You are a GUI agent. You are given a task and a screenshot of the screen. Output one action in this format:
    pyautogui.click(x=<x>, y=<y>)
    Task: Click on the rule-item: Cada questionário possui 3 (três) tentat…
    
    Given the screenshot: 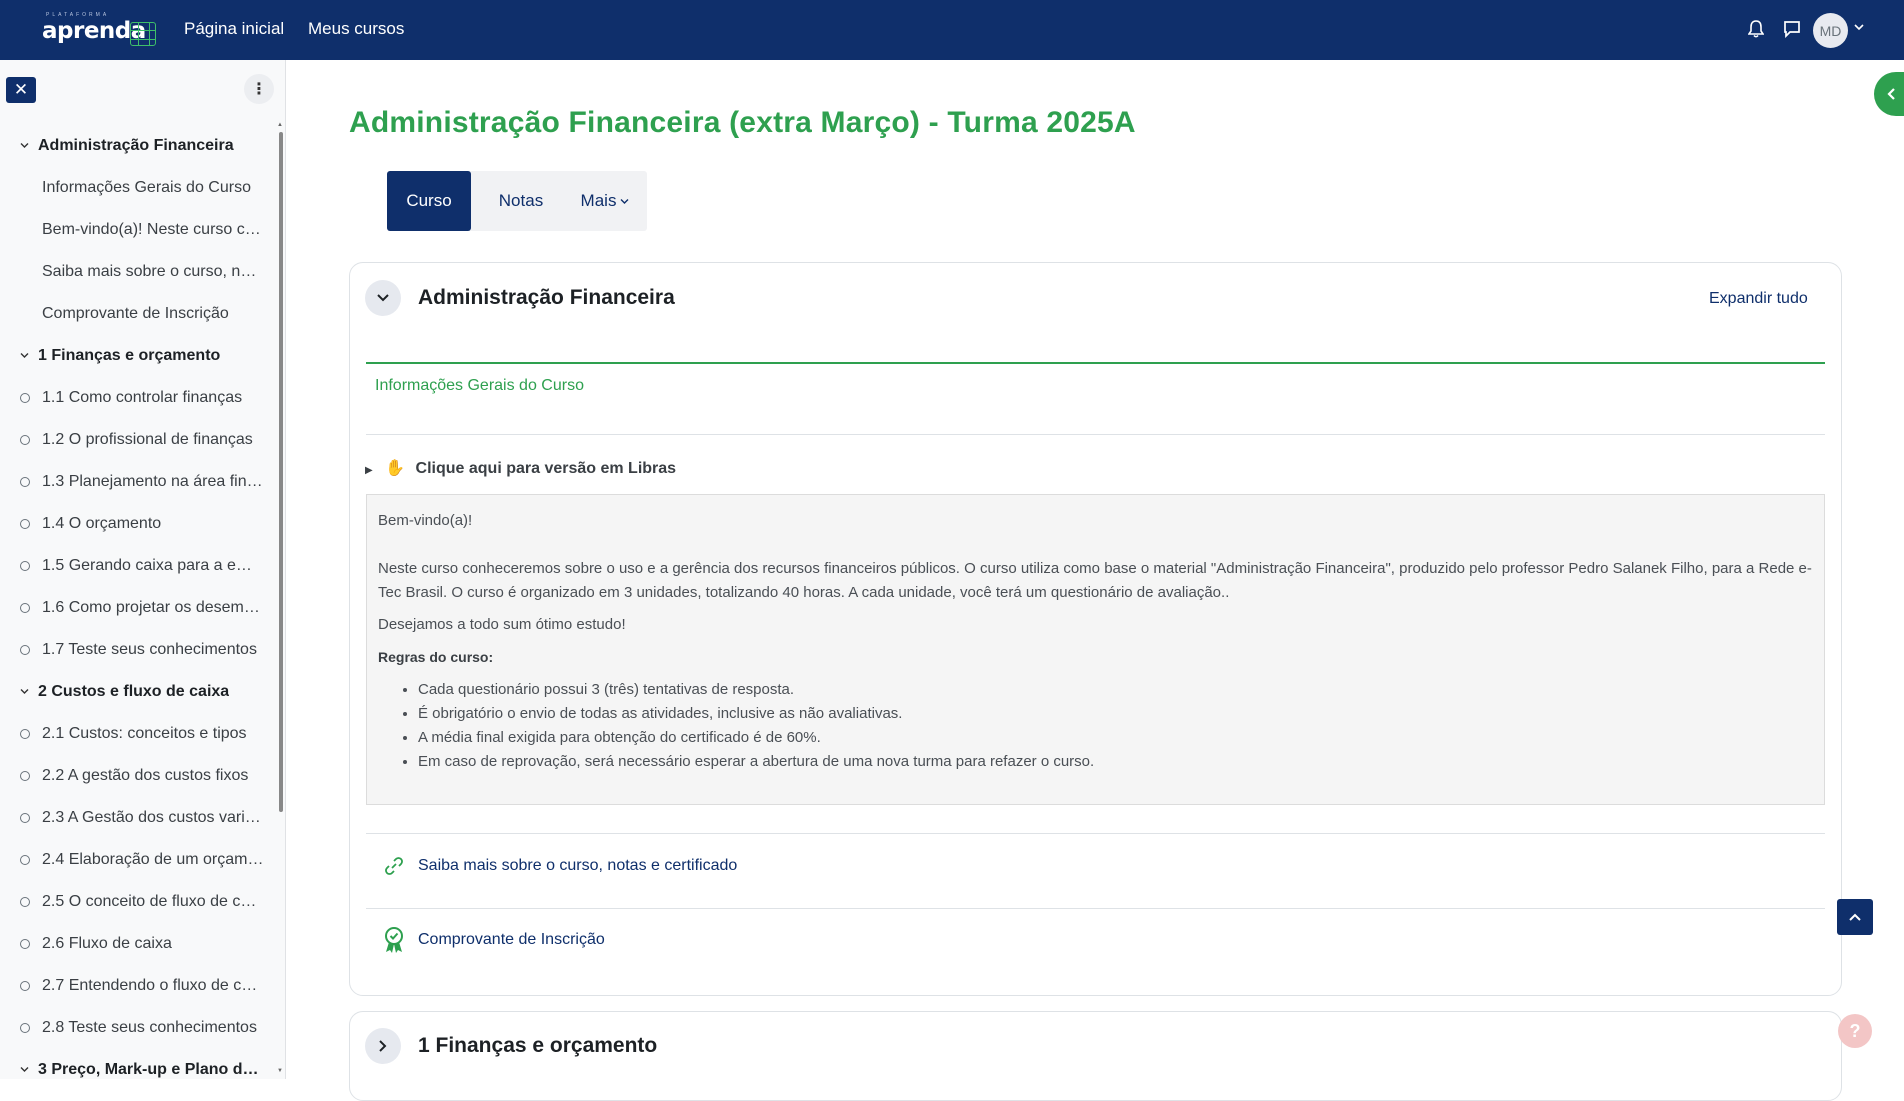 What is the action you would take?
    pyautogui.click(x=1115, y=690)
    